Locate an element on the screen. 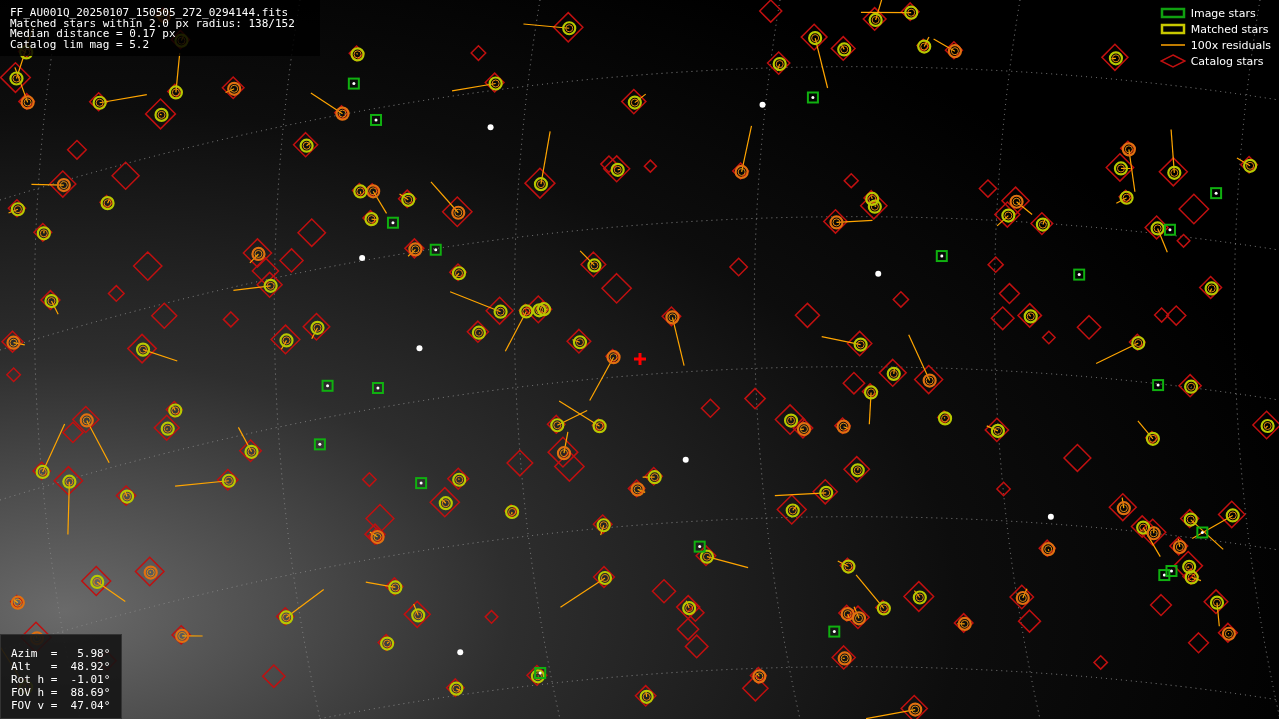 Image resolution: width=1279 pixels, height=719 pixels. pointing-text: FOV v = 47.04° is located at coordinates (61, 705).